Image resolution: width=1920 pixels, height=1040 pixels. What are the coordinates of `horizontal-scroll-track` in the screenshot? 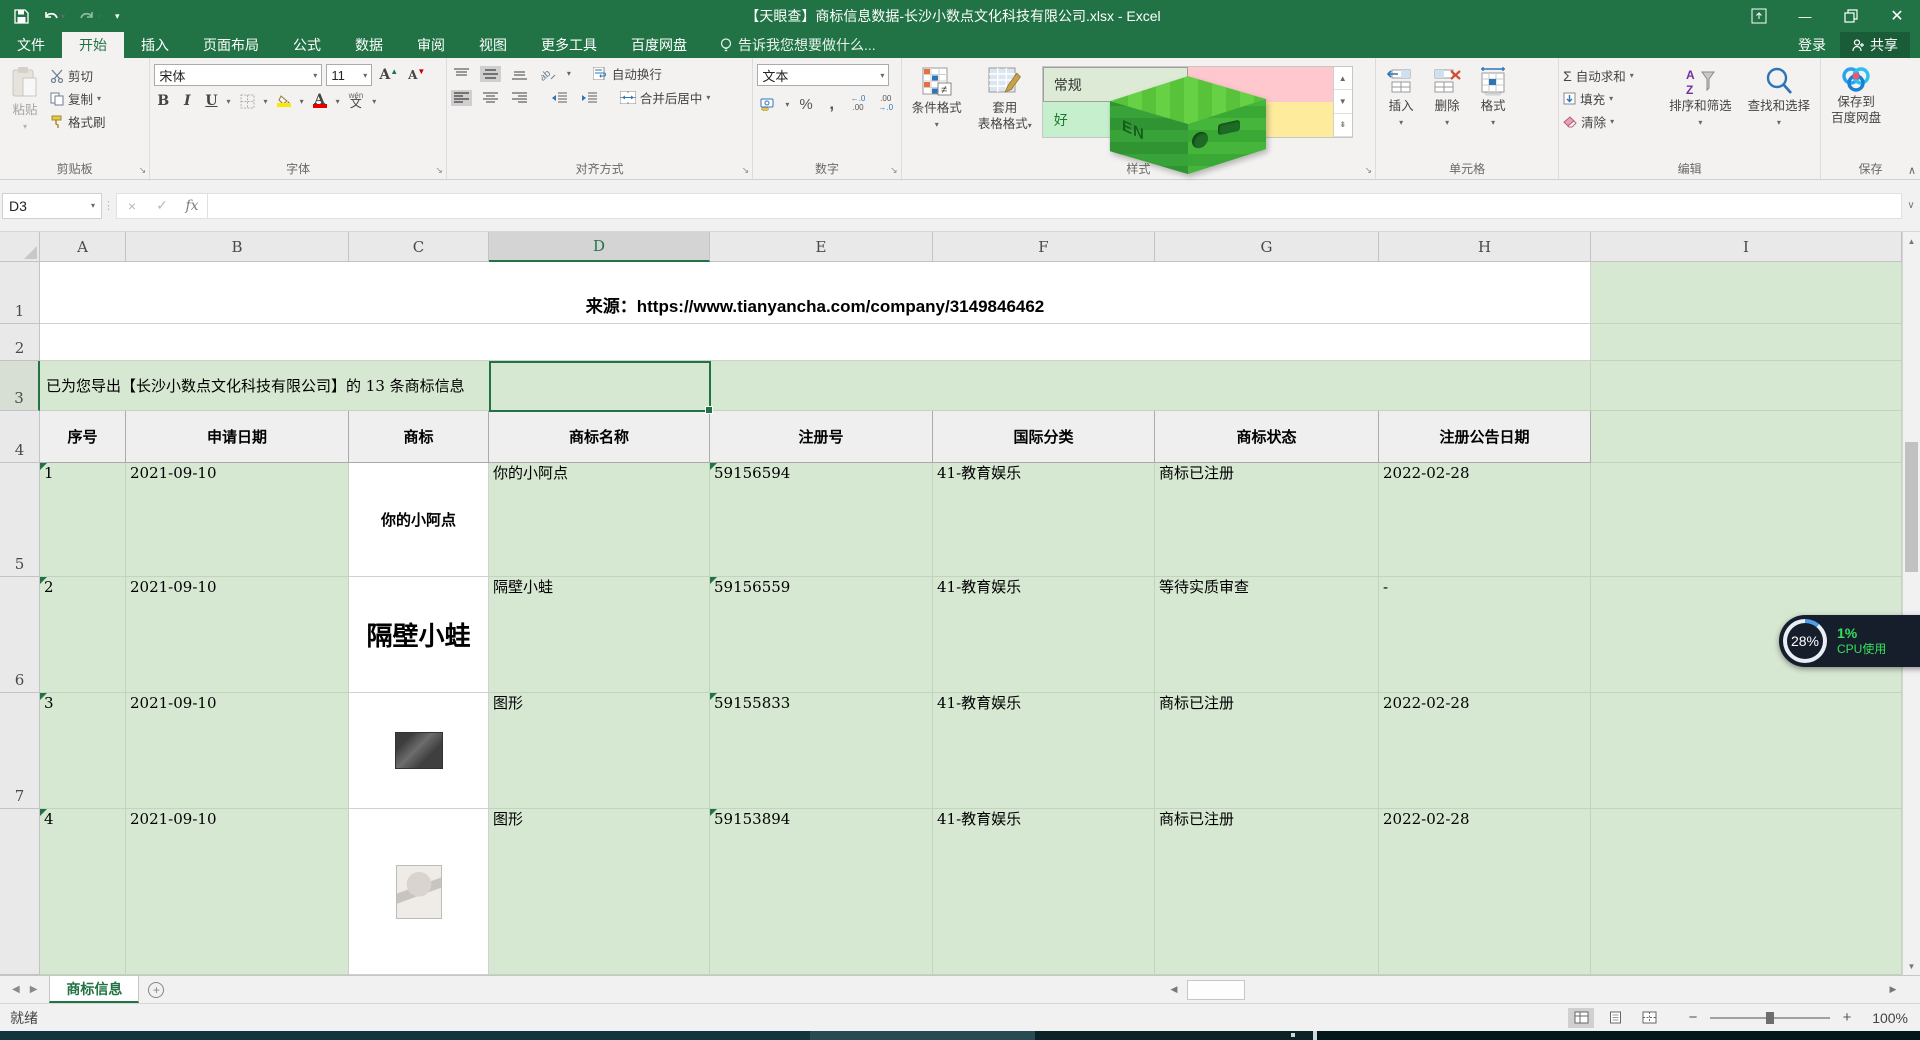 It's located at (1533, 989).